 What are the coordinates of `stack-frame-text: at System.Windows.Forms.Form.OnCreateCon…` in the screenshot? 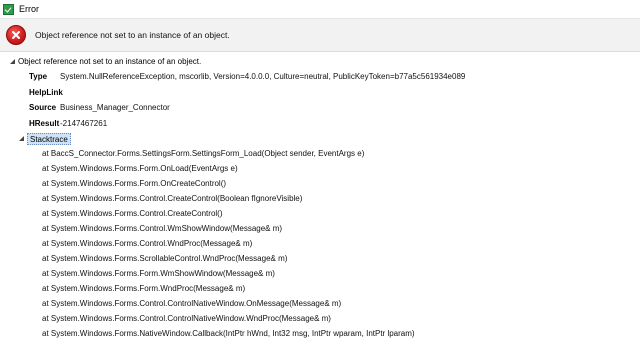 It's located at (134, 183).